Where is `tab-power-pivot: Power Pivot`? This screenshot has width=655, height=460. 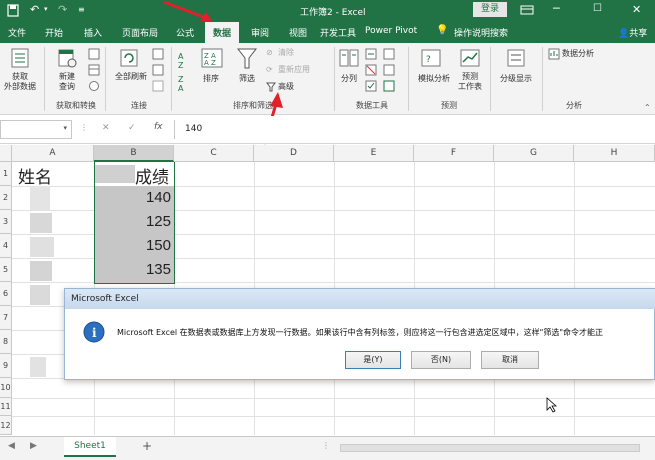 tab-power-pivot: Power Pivot is located at coordinates (391, 31).